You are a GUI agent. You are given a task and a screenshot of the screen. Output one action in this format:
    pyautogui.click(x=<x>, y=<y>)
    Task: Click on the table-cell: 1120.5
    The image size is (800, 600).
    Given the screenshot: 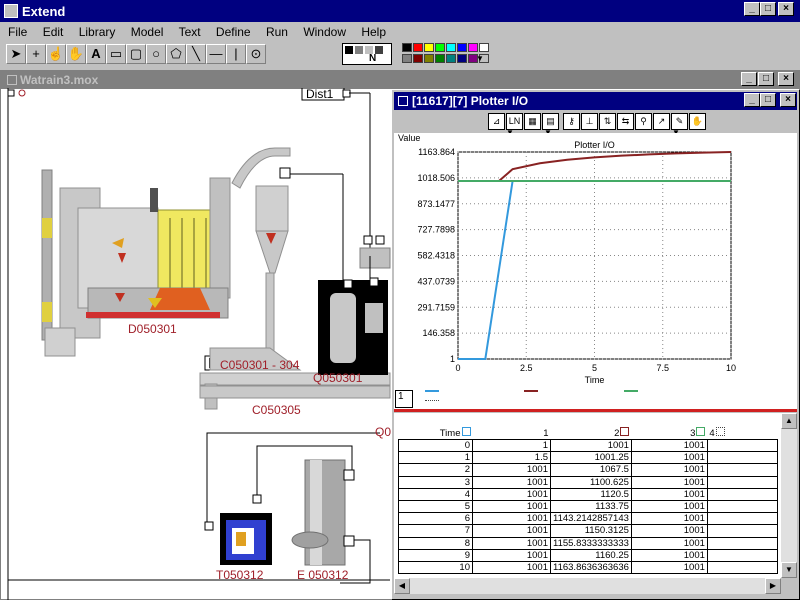 What is the action you would take?
    pyautogui.click(x=591, y=494)
    